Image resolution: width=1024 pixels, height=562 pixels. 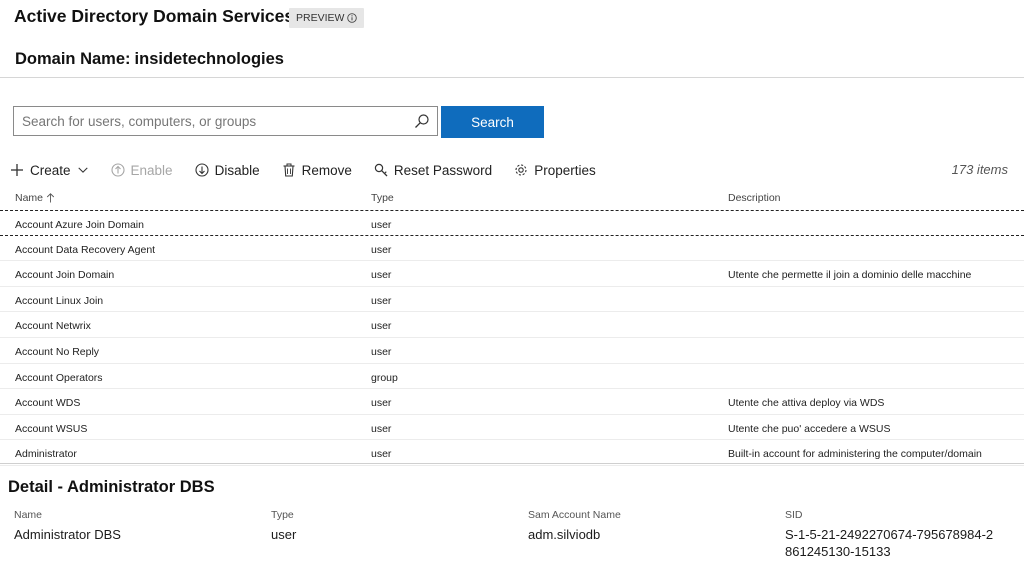 I want to click on enable-button: Enable, so click(x=141, y=170).